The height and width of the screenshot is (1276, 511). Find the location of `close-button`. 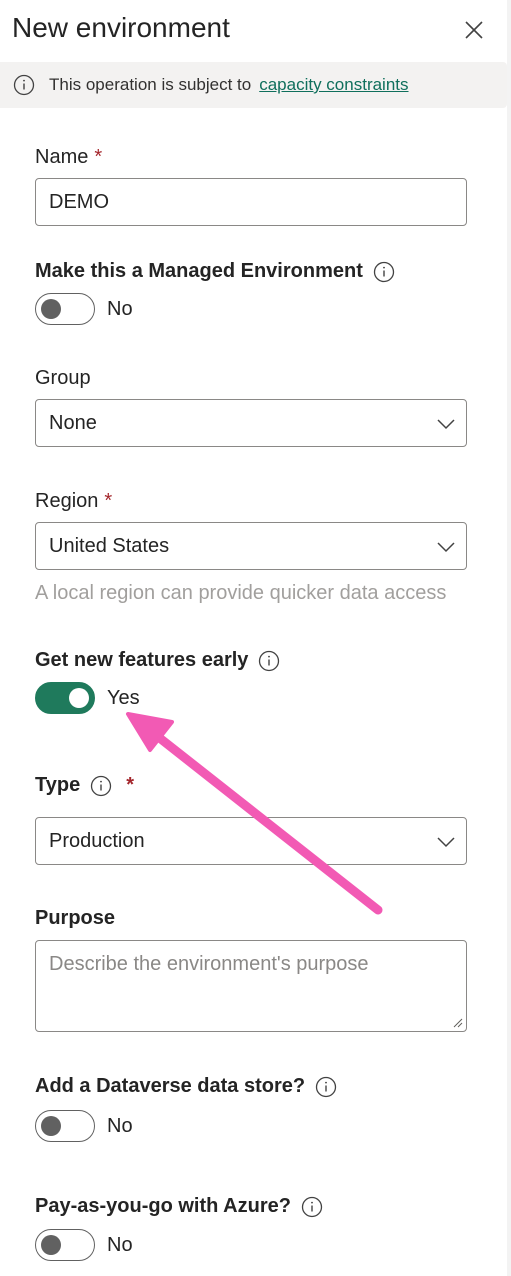

close-button is located at coordinates (474, 30).